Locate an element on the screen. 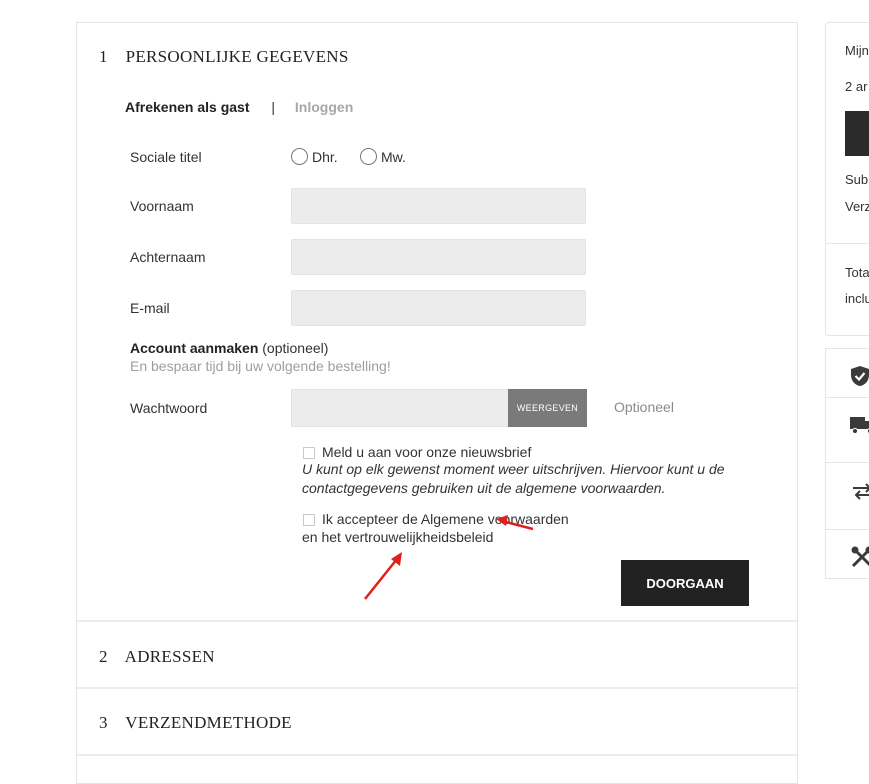 The width and height of the screenshot is (869, 784). total-label: Tota is located at coordinates (857, 272).